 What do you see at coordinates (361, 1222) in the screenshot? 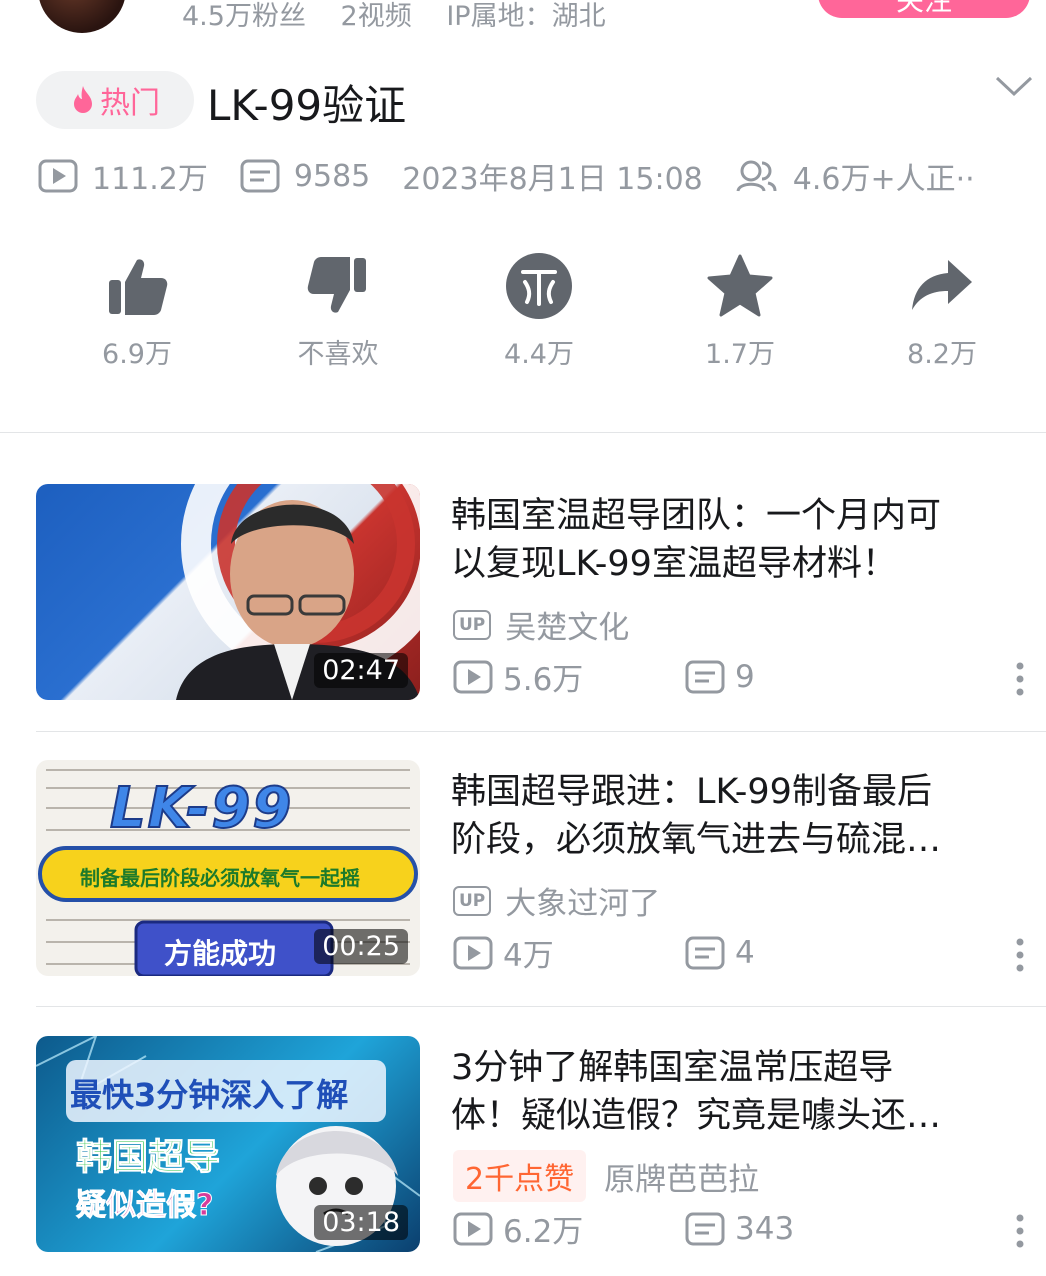
I see `video-duration: 03:18` at bounding box center [361, 1222].